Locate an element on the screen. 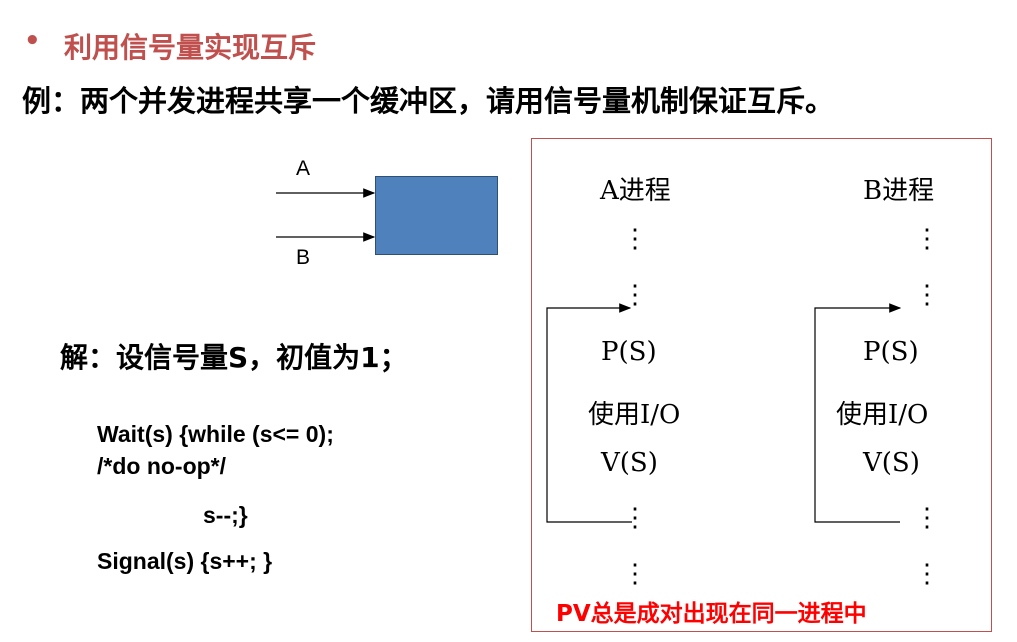 The height and width of the screenshot is (642, 1017). pv-pair-note: PV总是成对出现在同一进程中 is located at coordinates (711, 614).